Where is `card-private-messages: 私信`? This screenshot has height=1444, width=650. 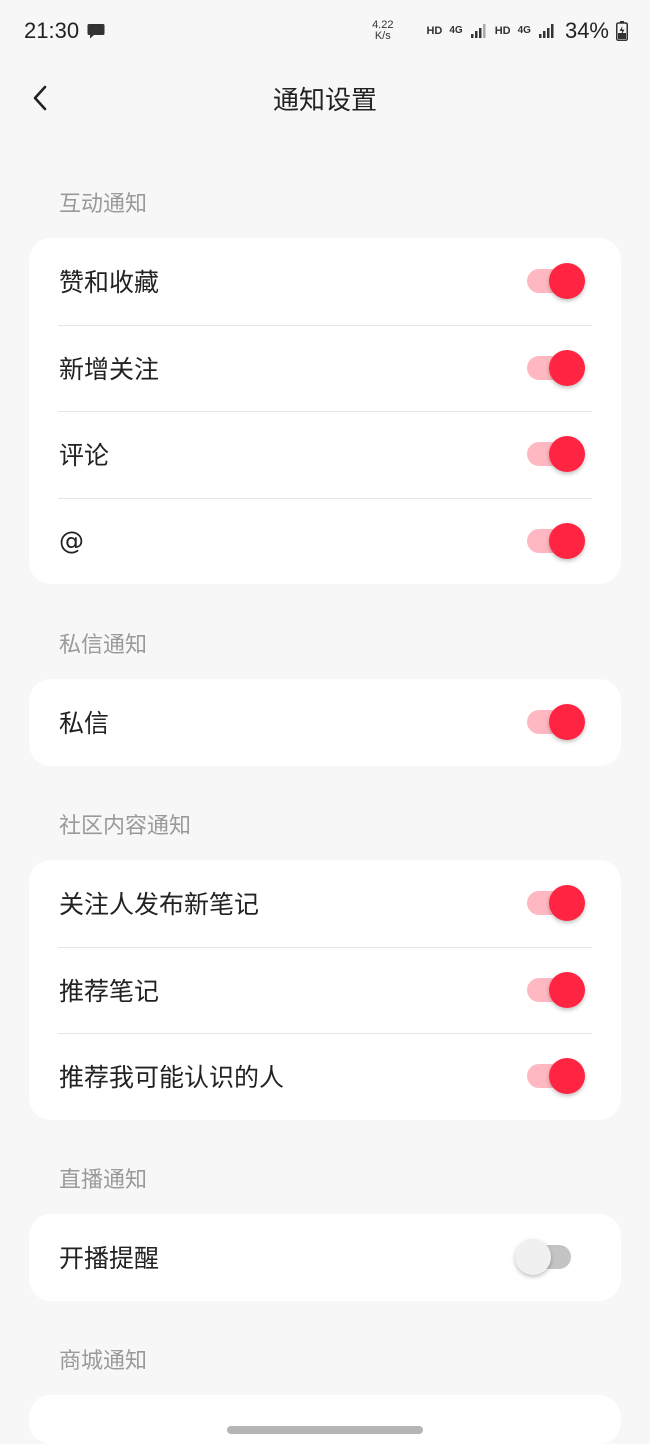
card-private-messages: 私信 is located at coordinates (325, 722).